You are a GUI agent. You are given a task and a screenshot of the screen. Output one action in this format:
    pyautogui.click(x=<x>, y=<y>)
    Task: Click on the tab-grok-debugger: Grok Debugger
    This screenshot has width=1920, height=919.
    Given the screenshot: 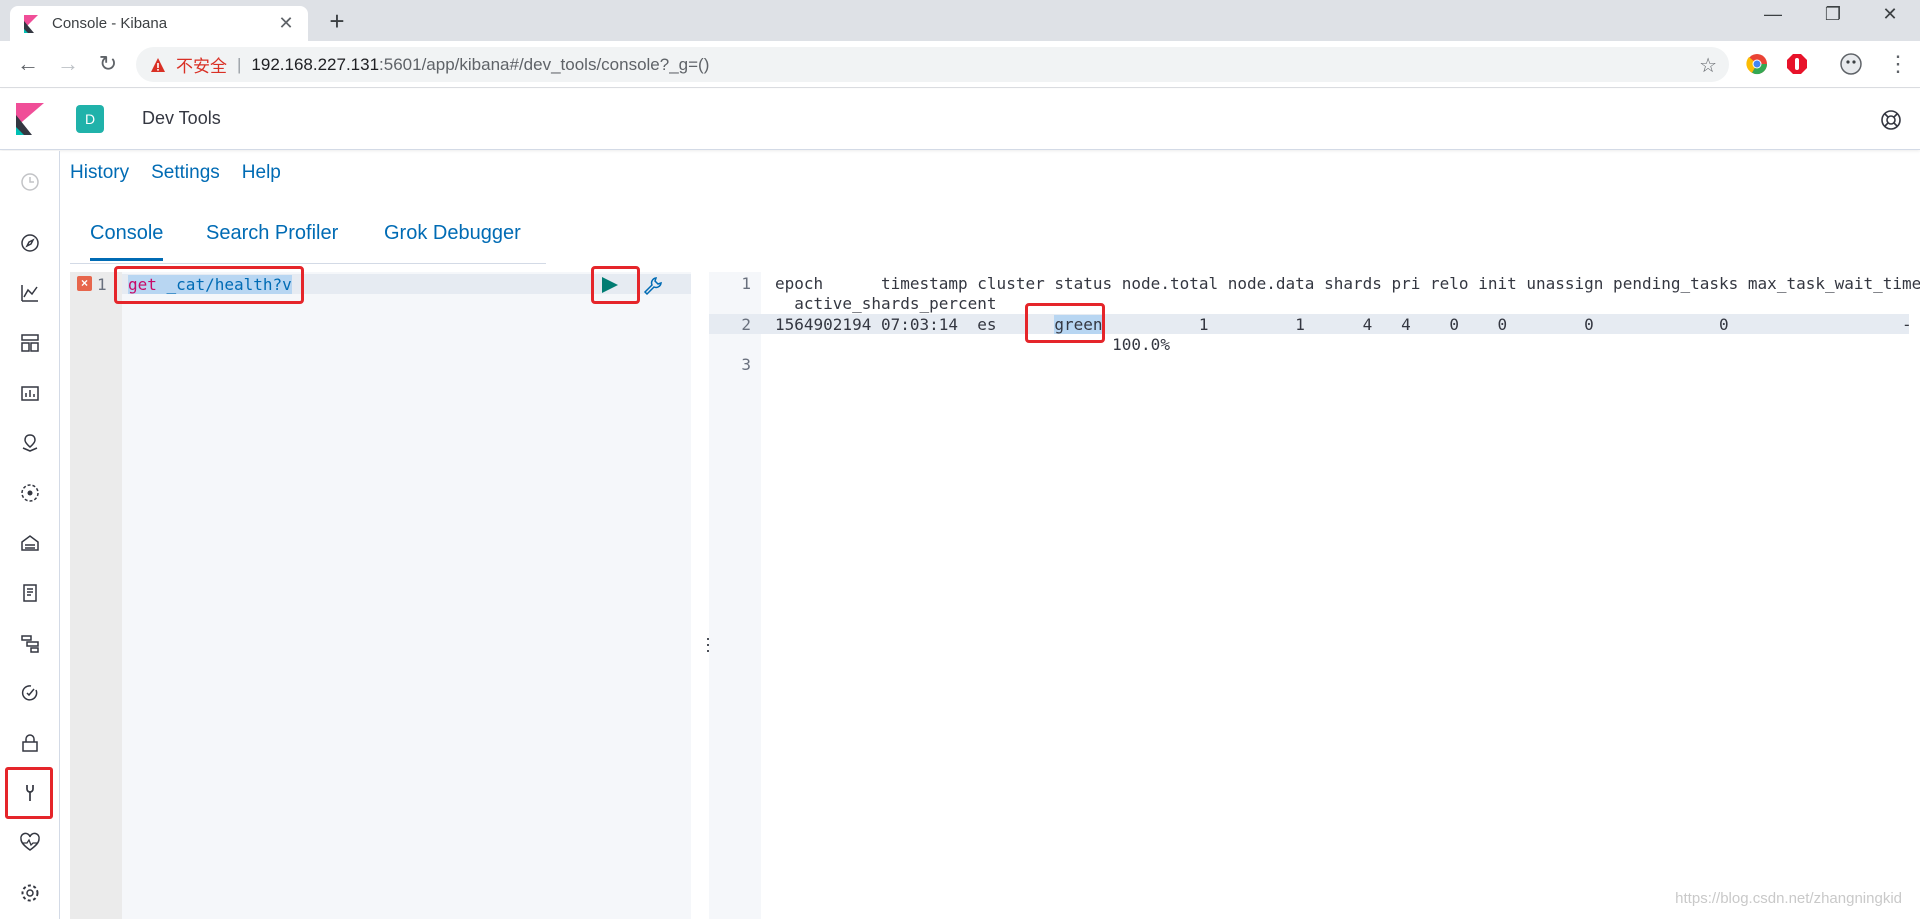 What is the action you would take?
    pyautogui.click(x=452, y=233)
    